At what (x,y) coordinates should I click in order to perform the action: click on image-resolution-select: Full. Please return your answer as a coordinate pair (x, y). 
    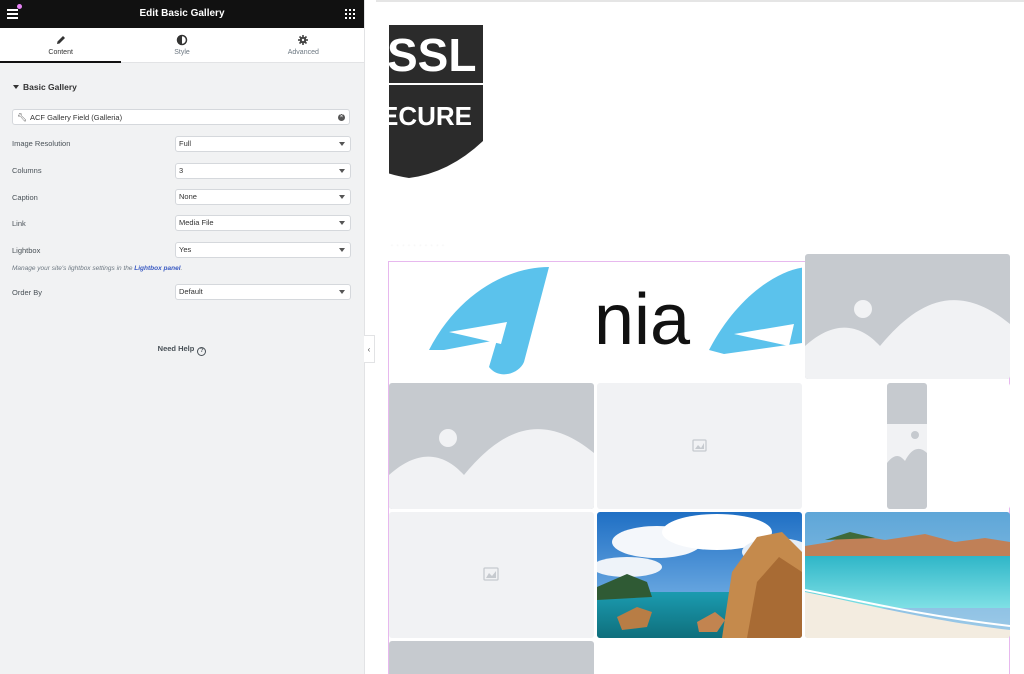
    Looking at the image, I should click on (263, 144).